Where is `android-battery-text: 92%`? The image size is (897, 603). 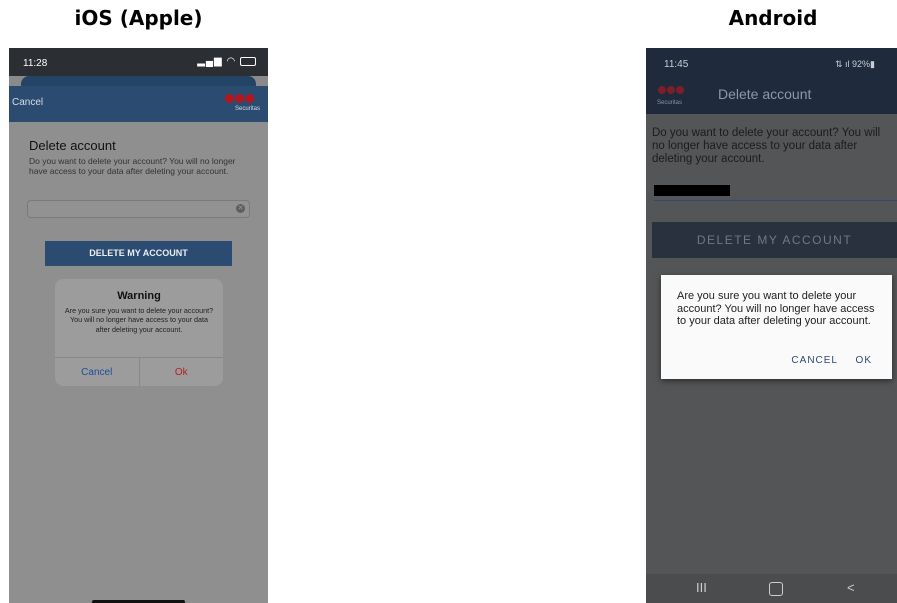 android-battery-text: 92% is located at coordinates (861, 64).